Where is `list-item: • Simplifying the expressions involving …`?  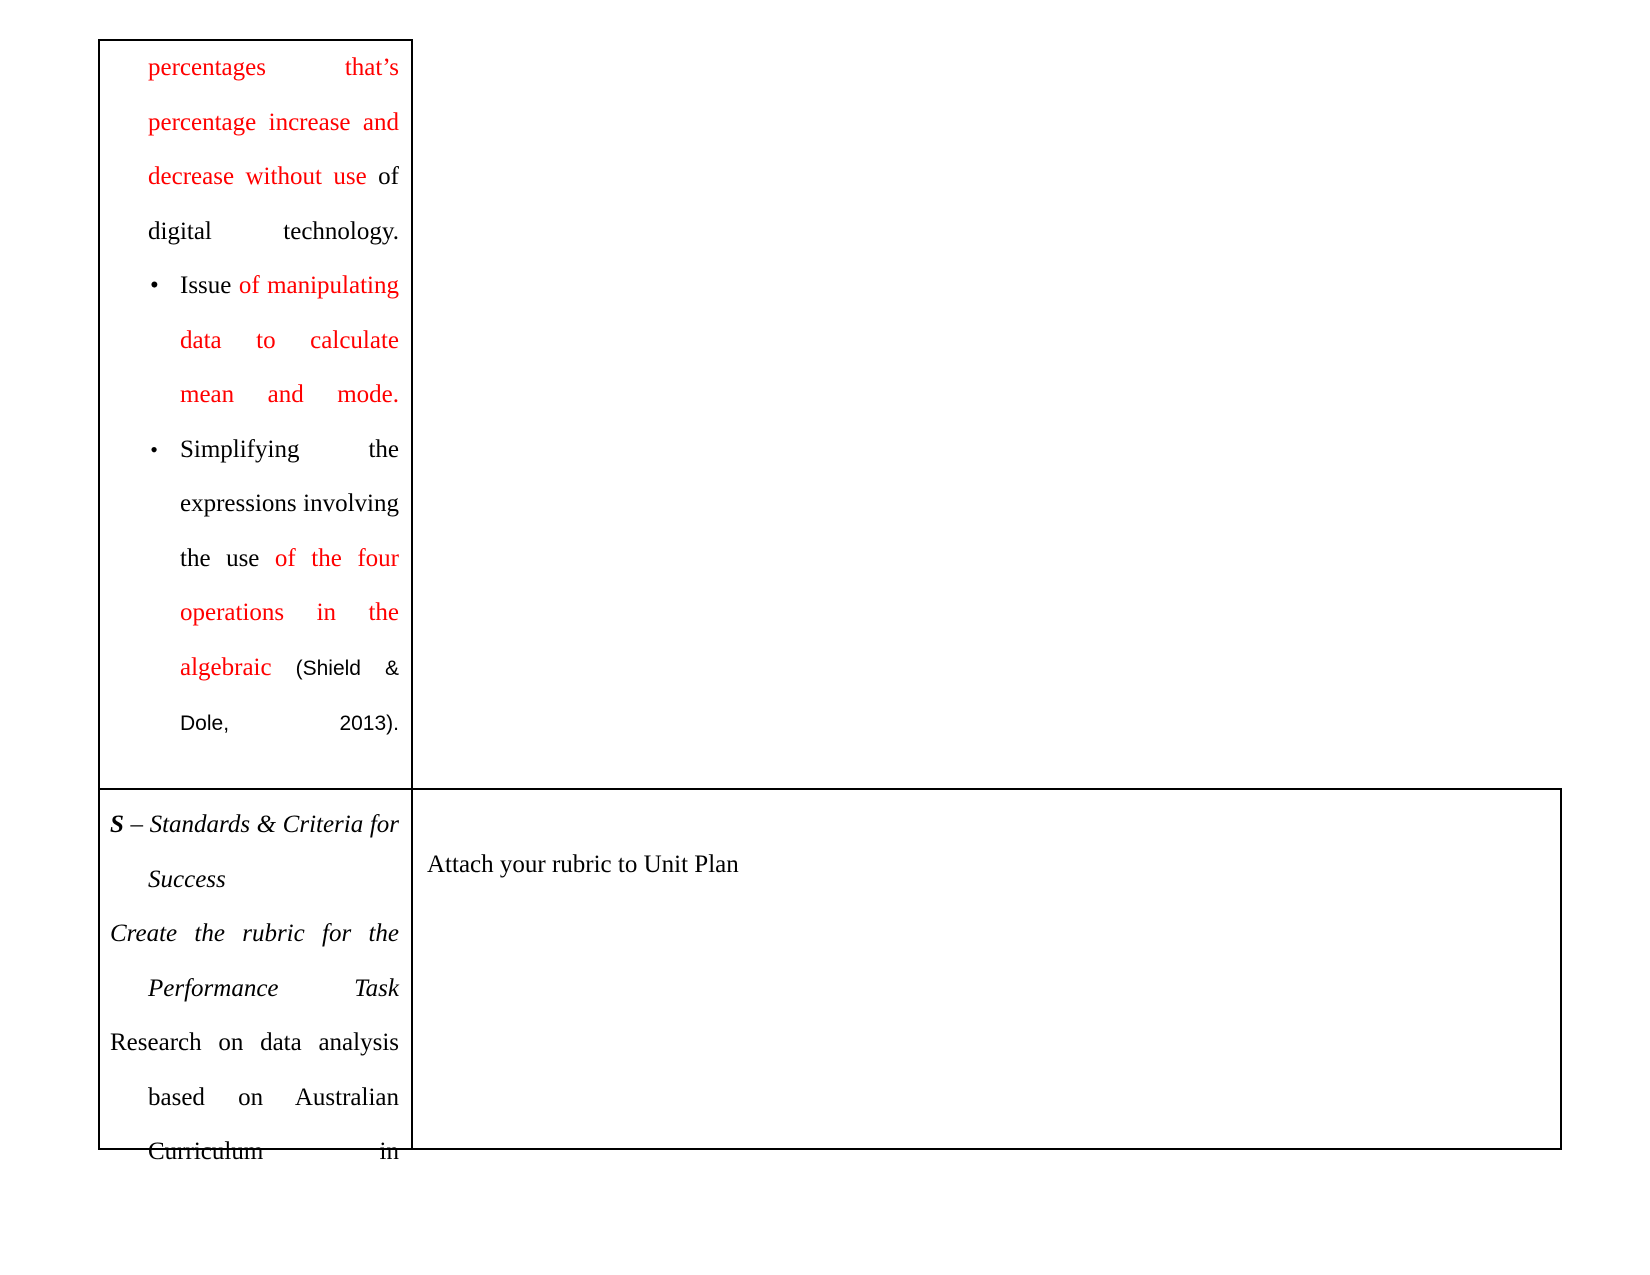 list-item: • Simplifying the expressions involving … is located at coordinates (254, 587).